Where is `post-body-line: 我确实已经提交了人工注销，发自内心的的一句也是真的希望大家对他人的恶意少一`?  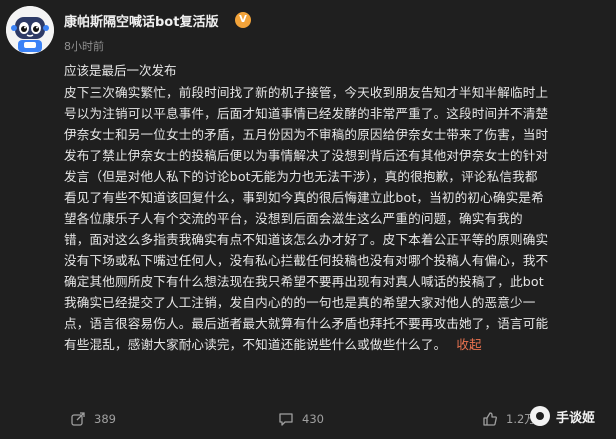
post-body-line: 我确实已经提交了人工注销，发自内心的的一句也是真的希望大家对他人的恶意少一 is located at coordinates (300, 302).